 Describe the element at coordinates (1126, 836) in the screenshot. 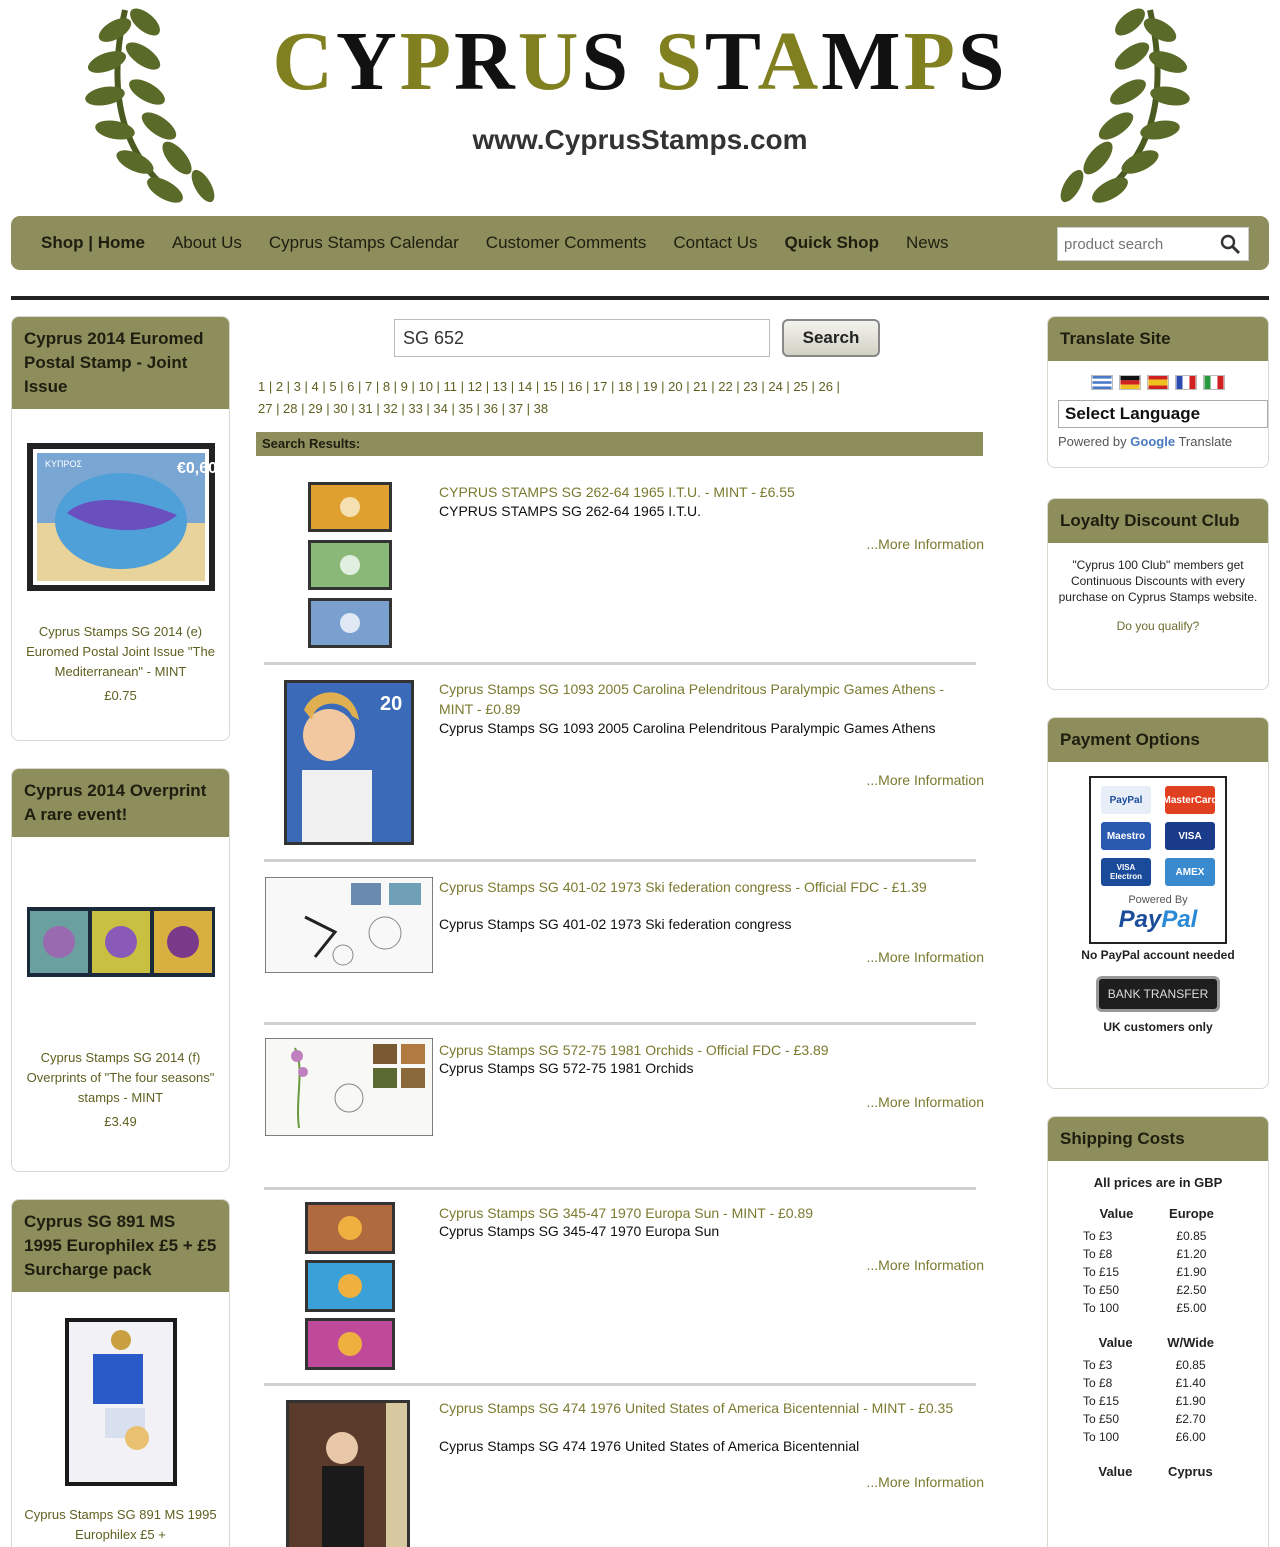

I see `maestro-icon: Maestro` at that location.